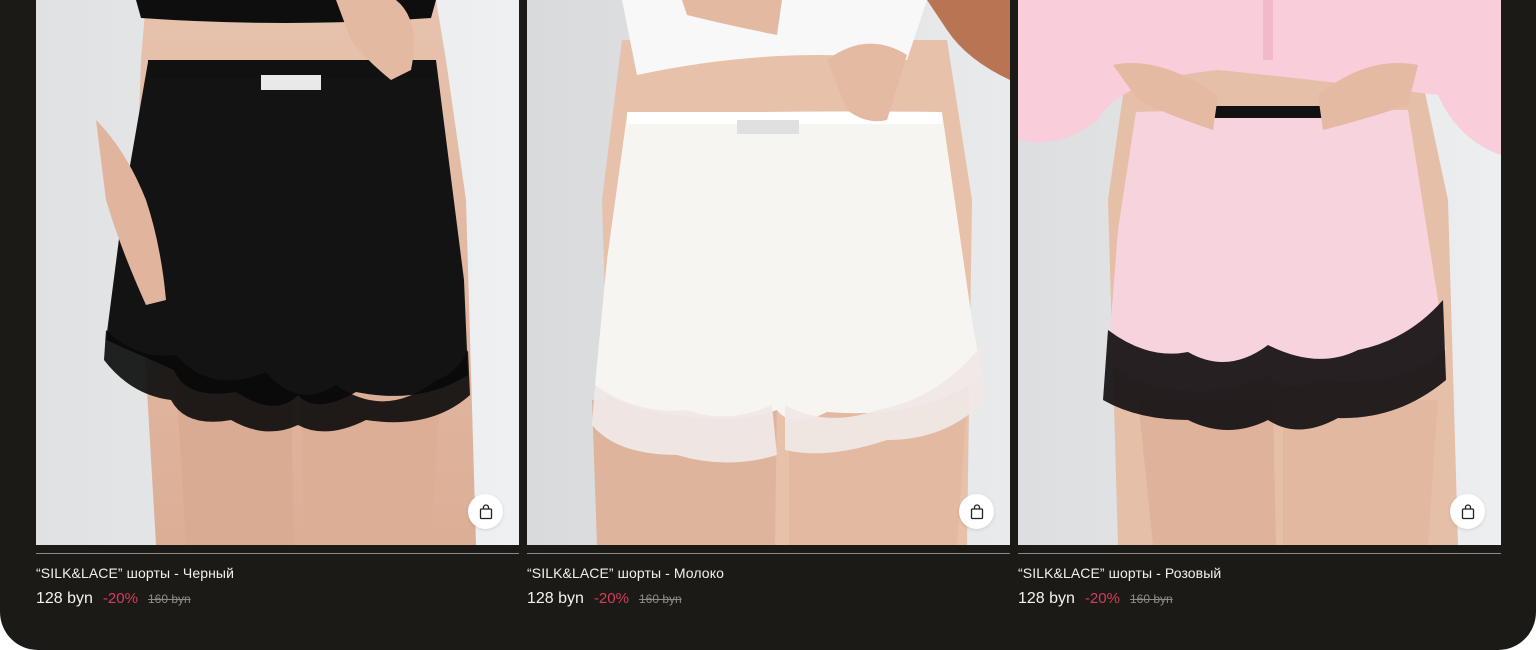 This screenshot has width=1536, height=650. Describe the element at coordinates (1119, 573) in the screenshot. I see `product-title: “SILK&LACE” шорты - Розовый` at that location.